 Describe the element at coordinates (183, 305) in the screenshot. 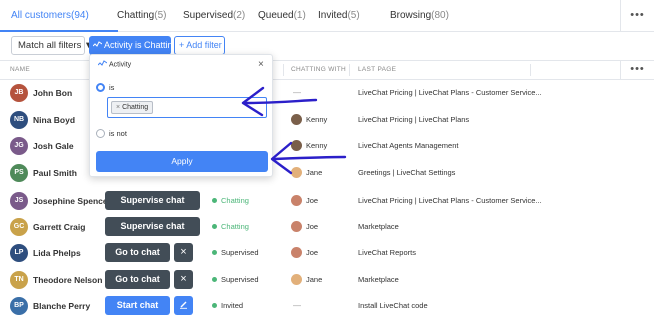

I see `pencil-icon` at that location.